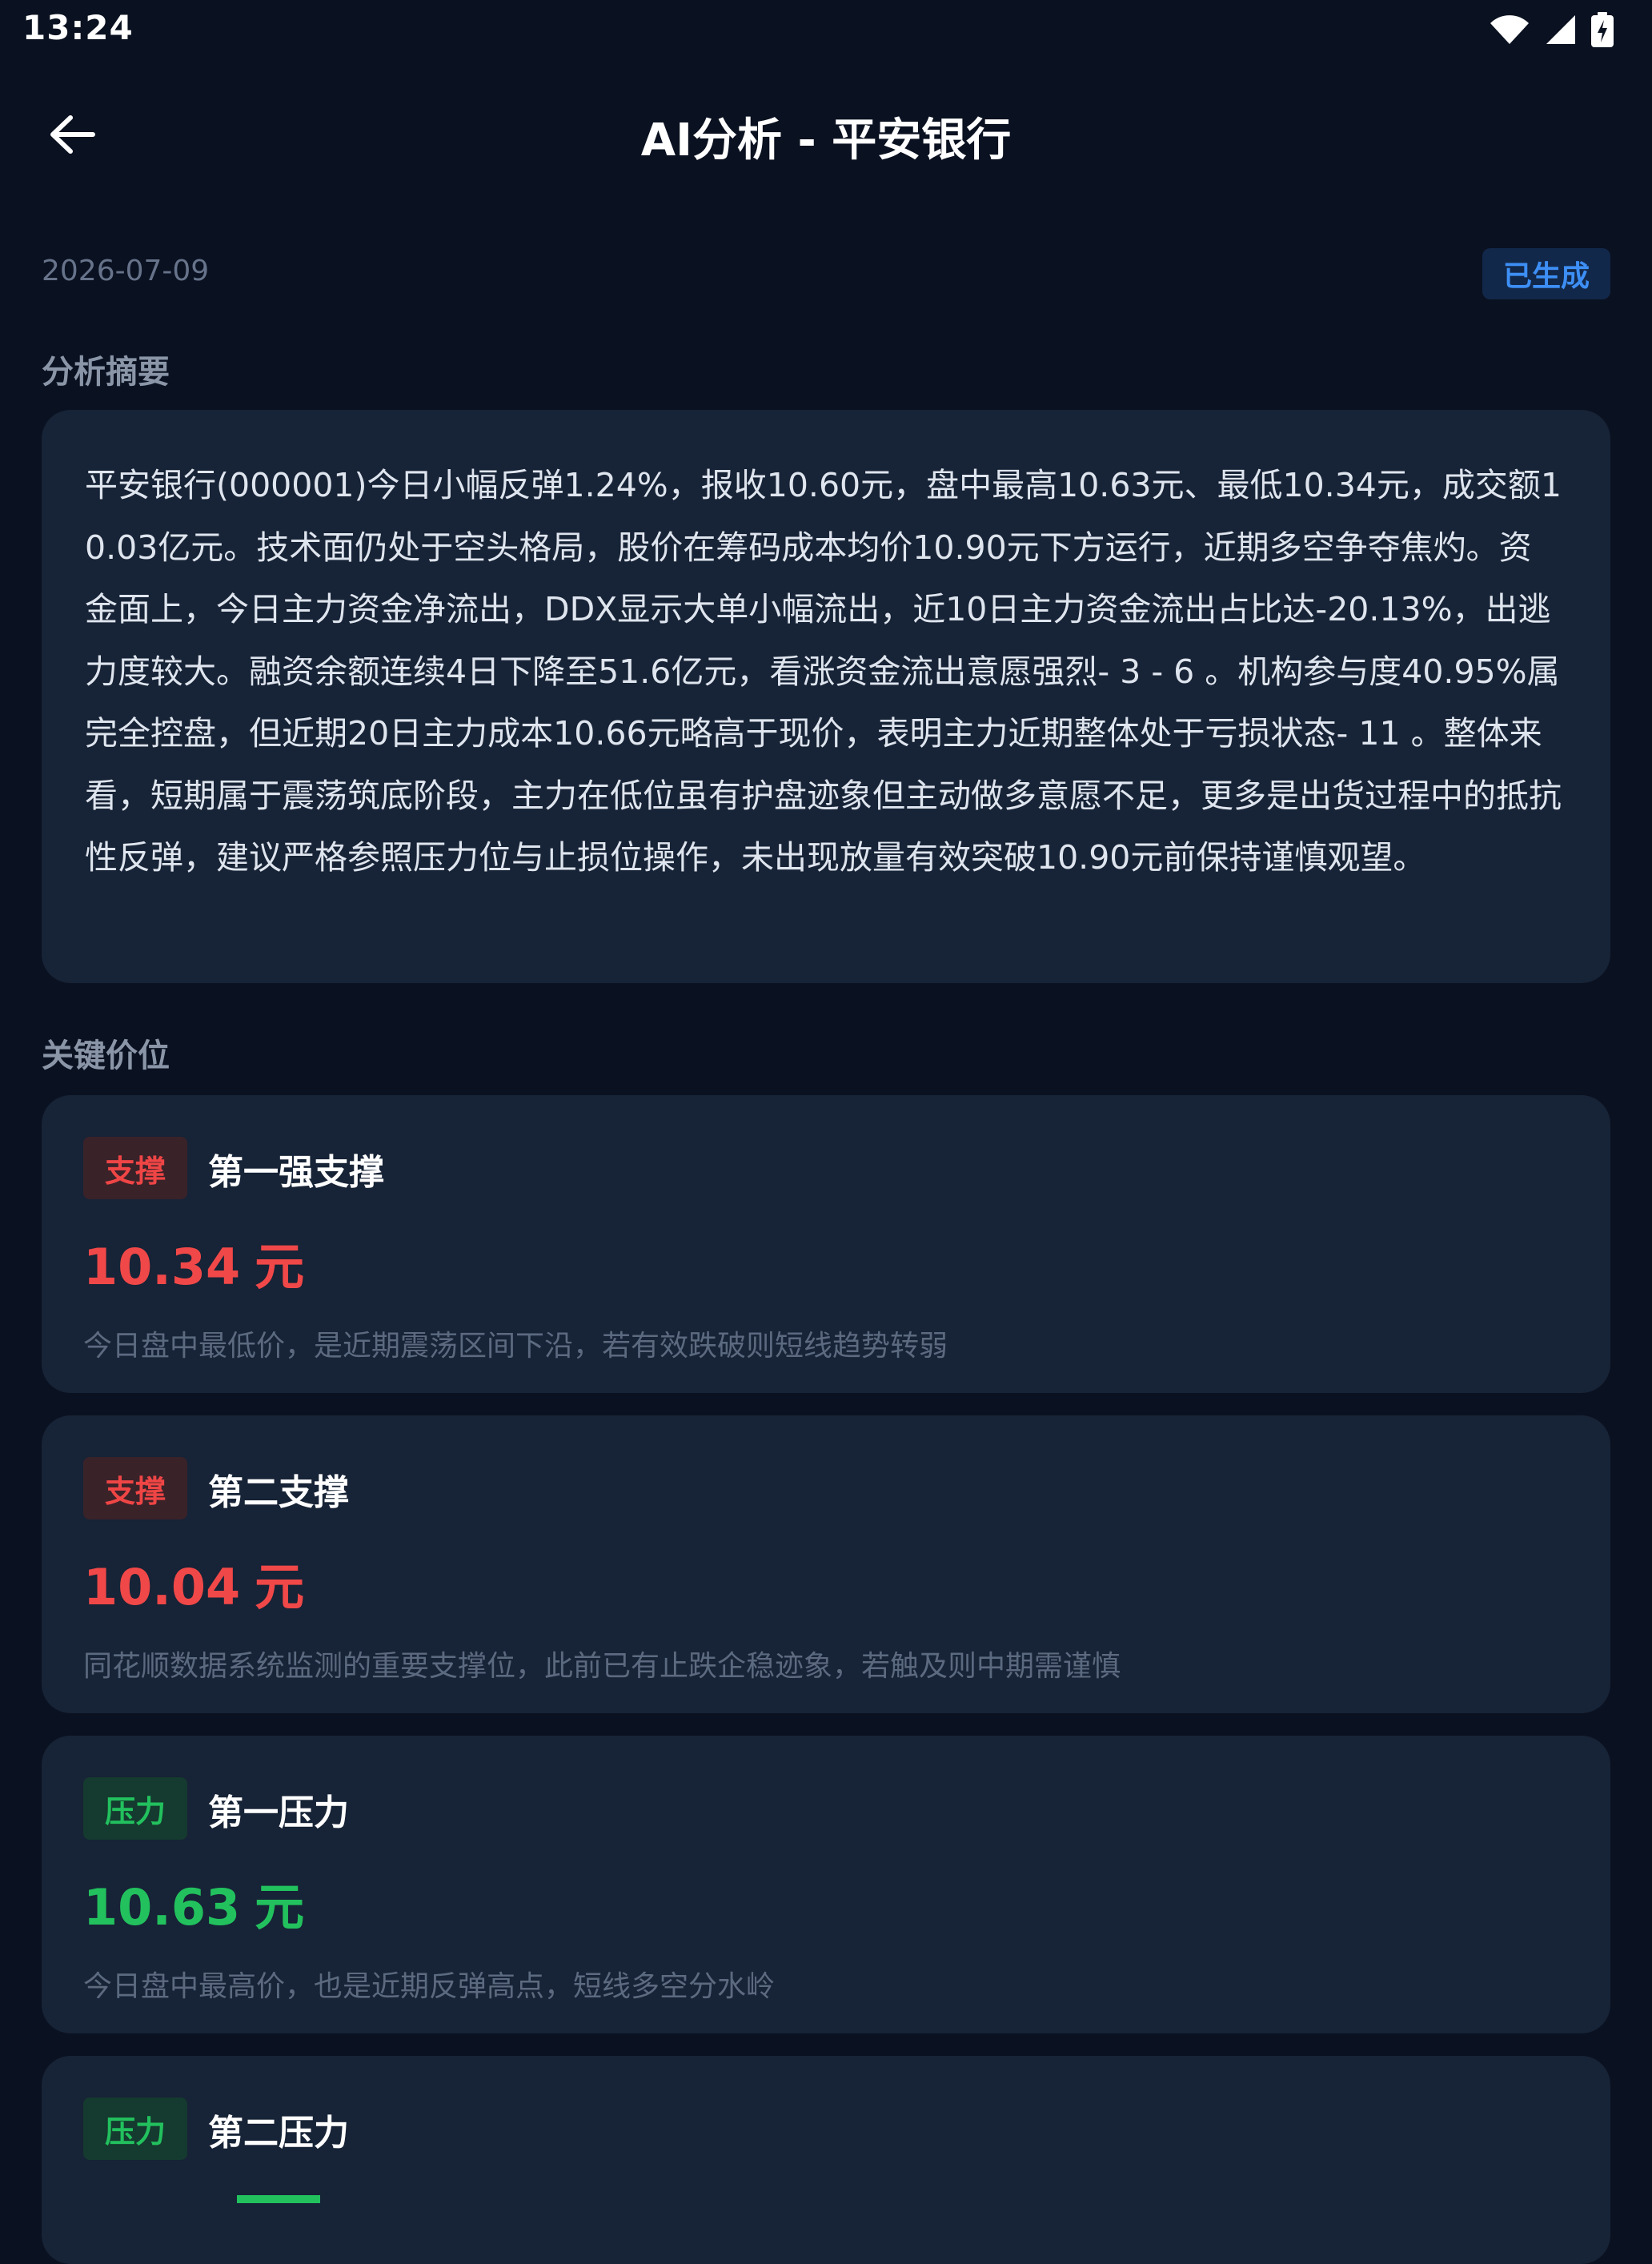  What do you see at coordinates (296, 1172) in the screenshot?
I see `level-name: 第一强支撑` at bounding box center [296, 1172].